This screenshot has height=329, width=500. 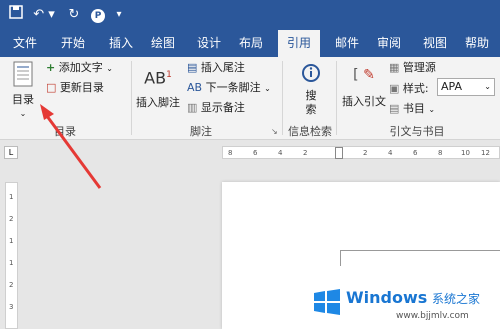 I want to click on watermark: Windows 系统之家 www.bjjmlv.com, so click(x=406, y=306).